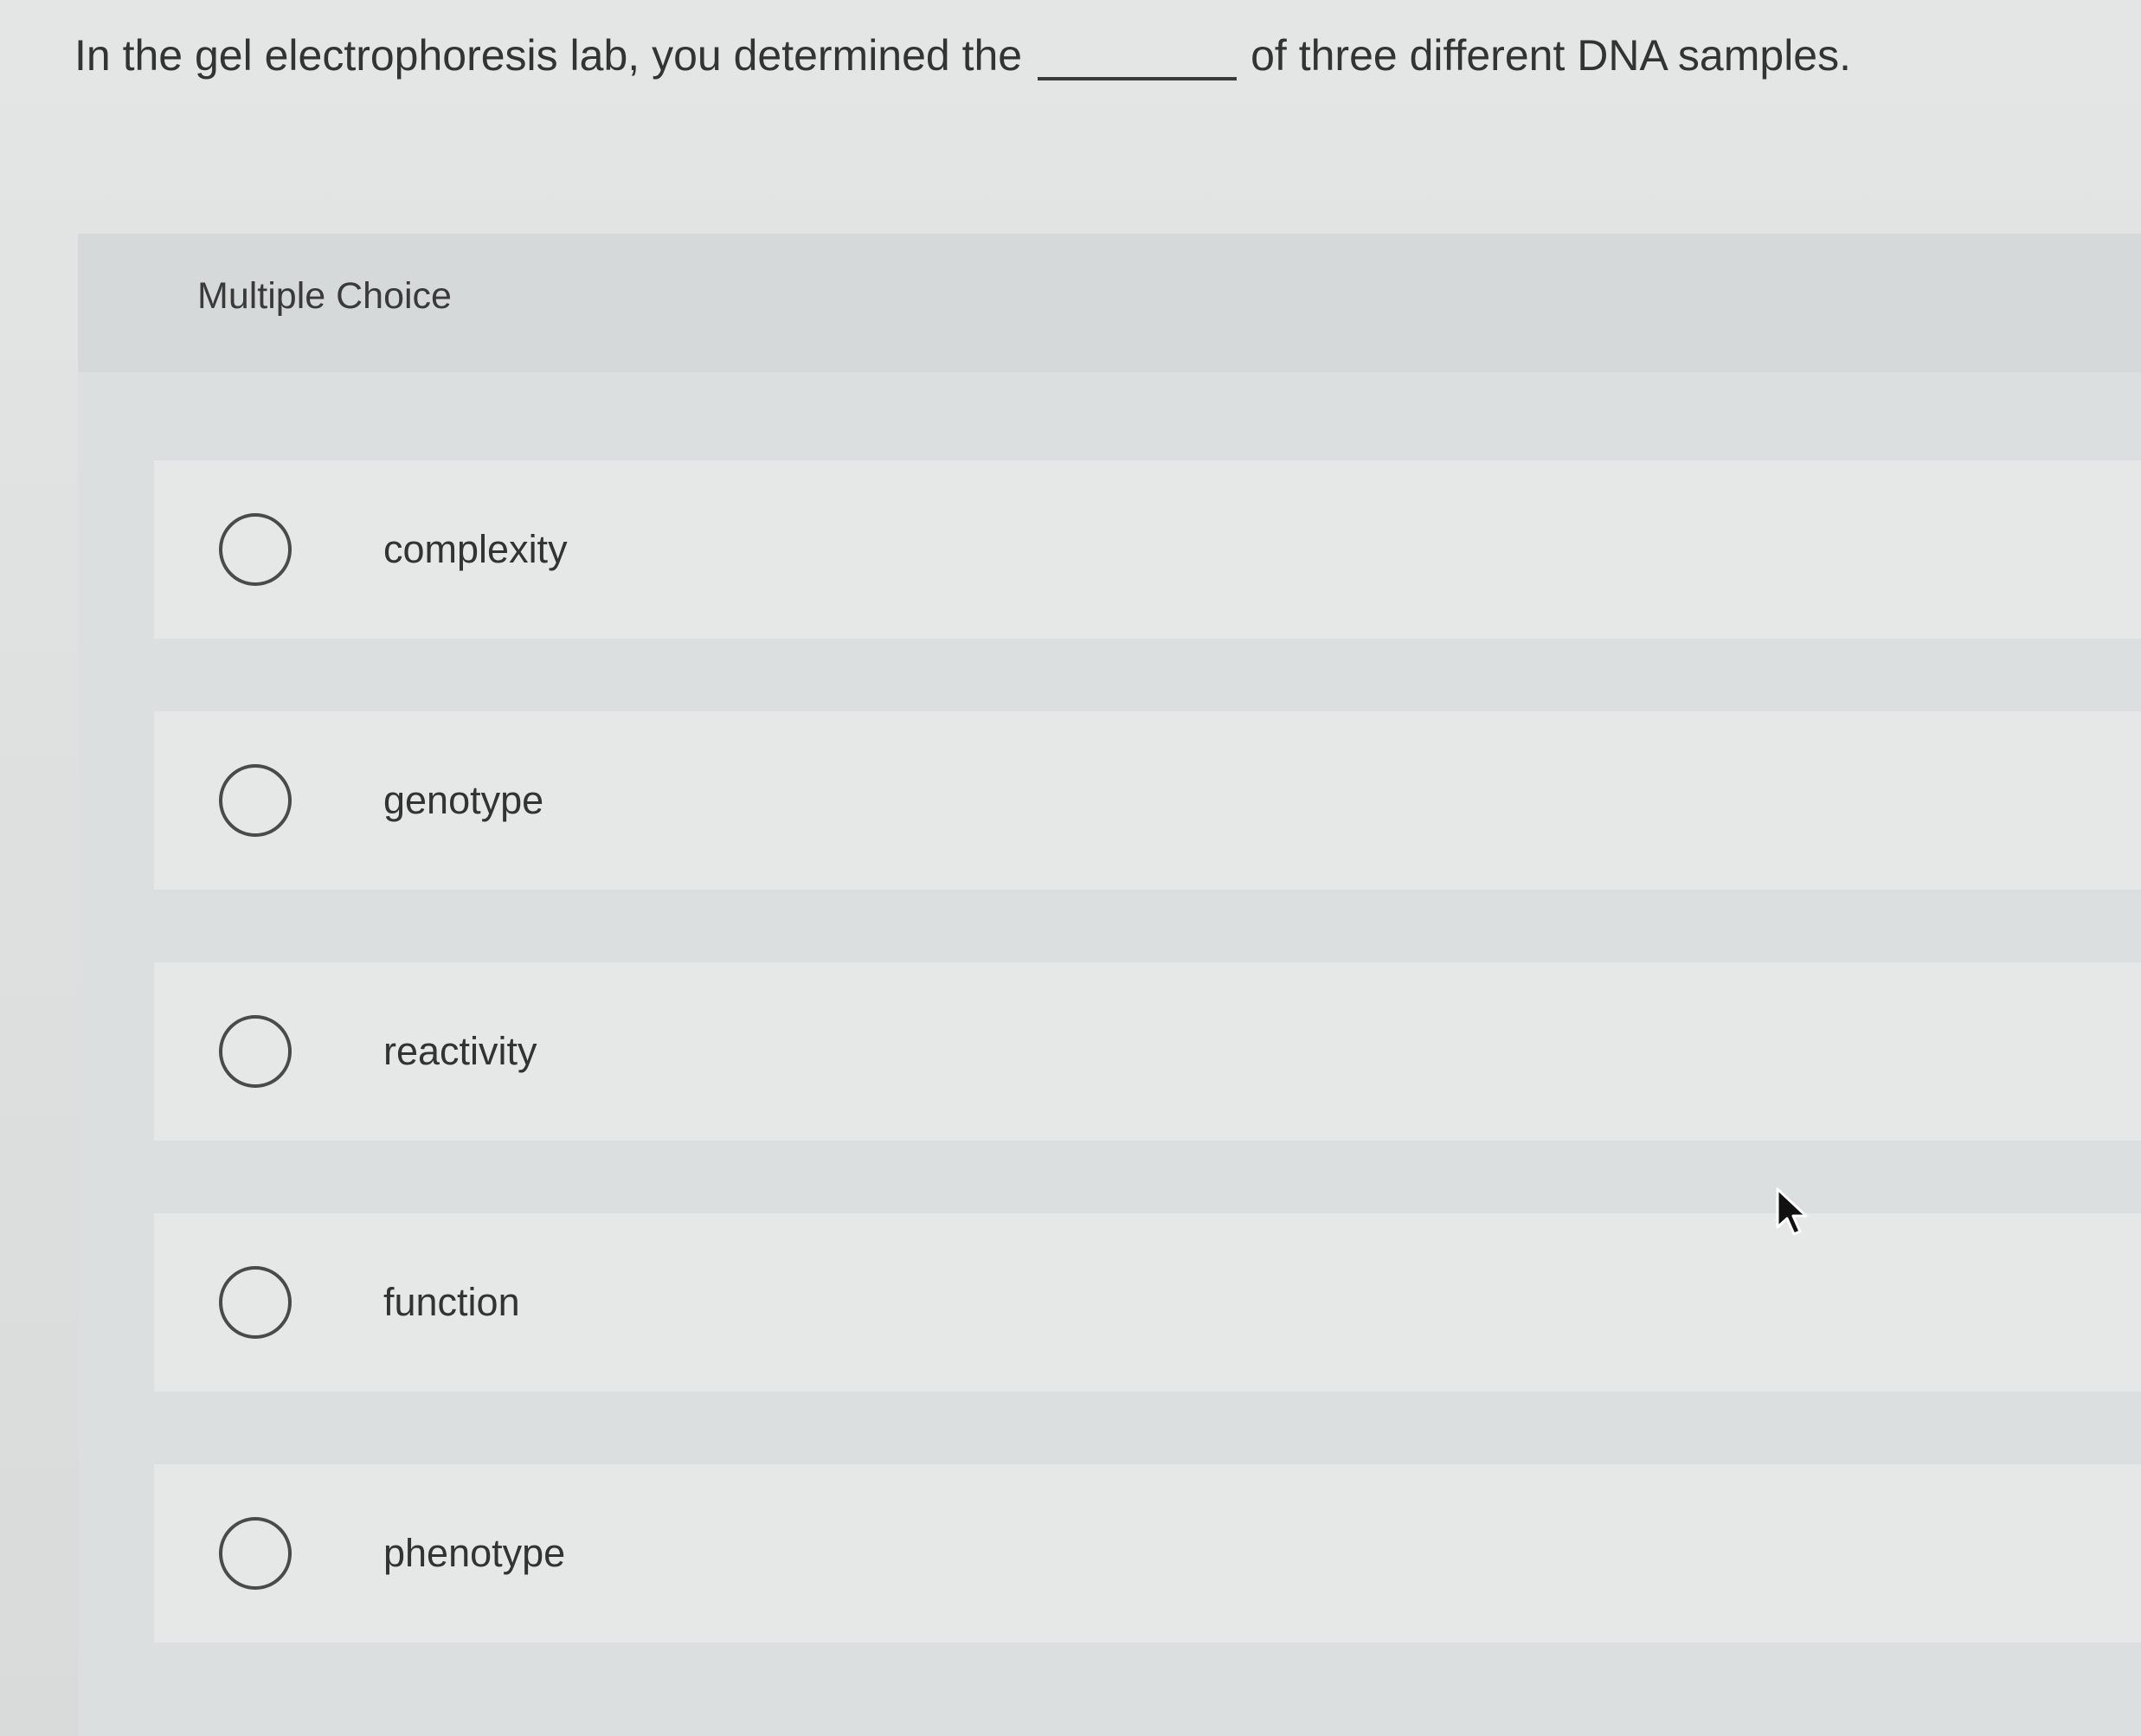 The image size is (2141, 1736). Describe the element at coordinates (474, 1553) in the screenshot. I see `choice-label: phenotype` at that location.